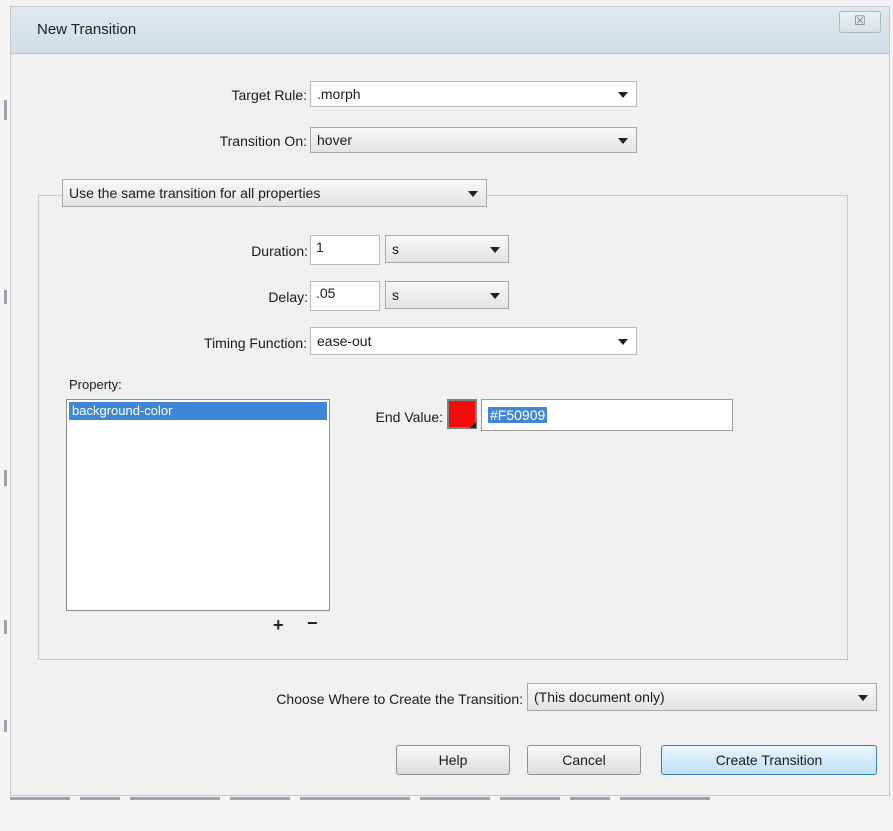 The width and height of the screenshot is (893, 831). I want to click on delay-unit-select: s, so click(447, 295).